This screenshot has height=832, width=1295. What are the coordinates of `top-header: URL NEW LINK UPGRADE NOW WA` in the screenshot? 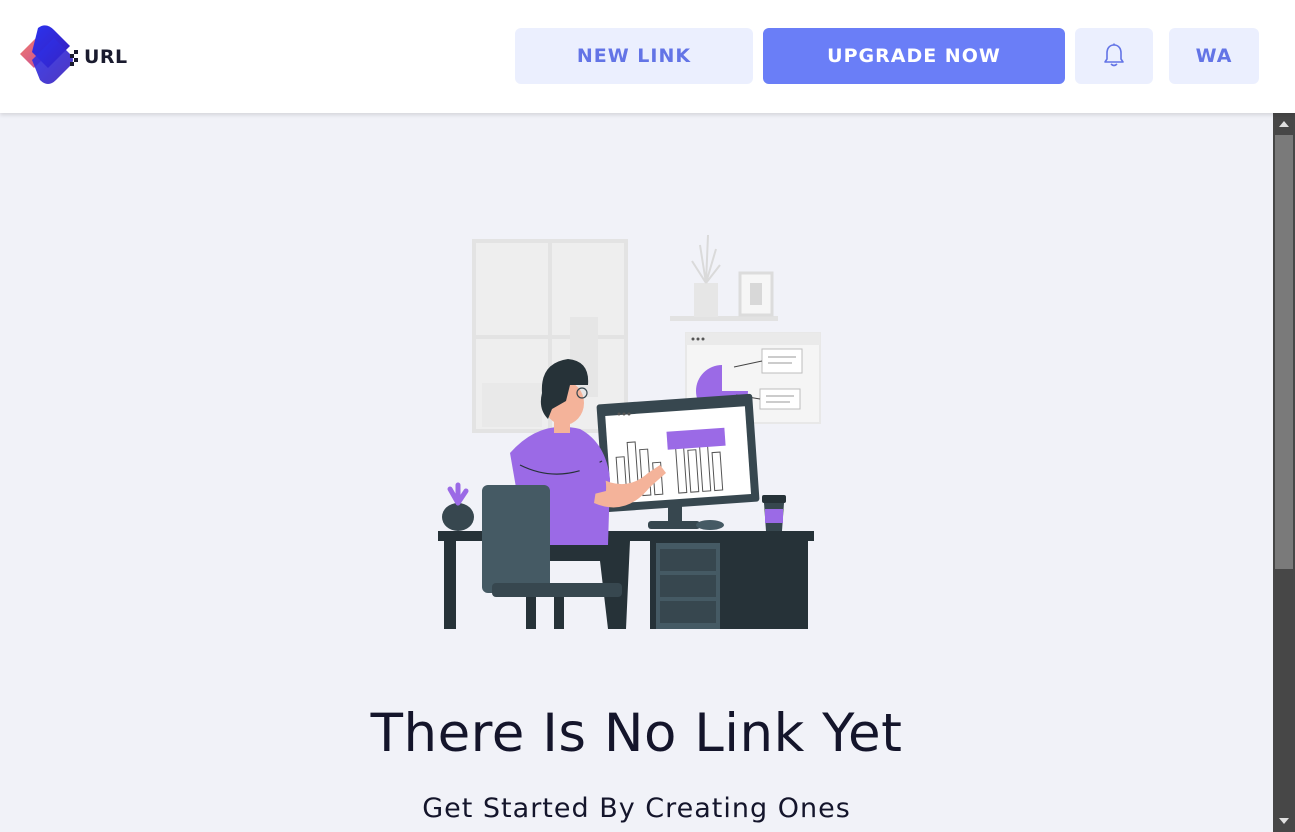 It's located at (647, 56).